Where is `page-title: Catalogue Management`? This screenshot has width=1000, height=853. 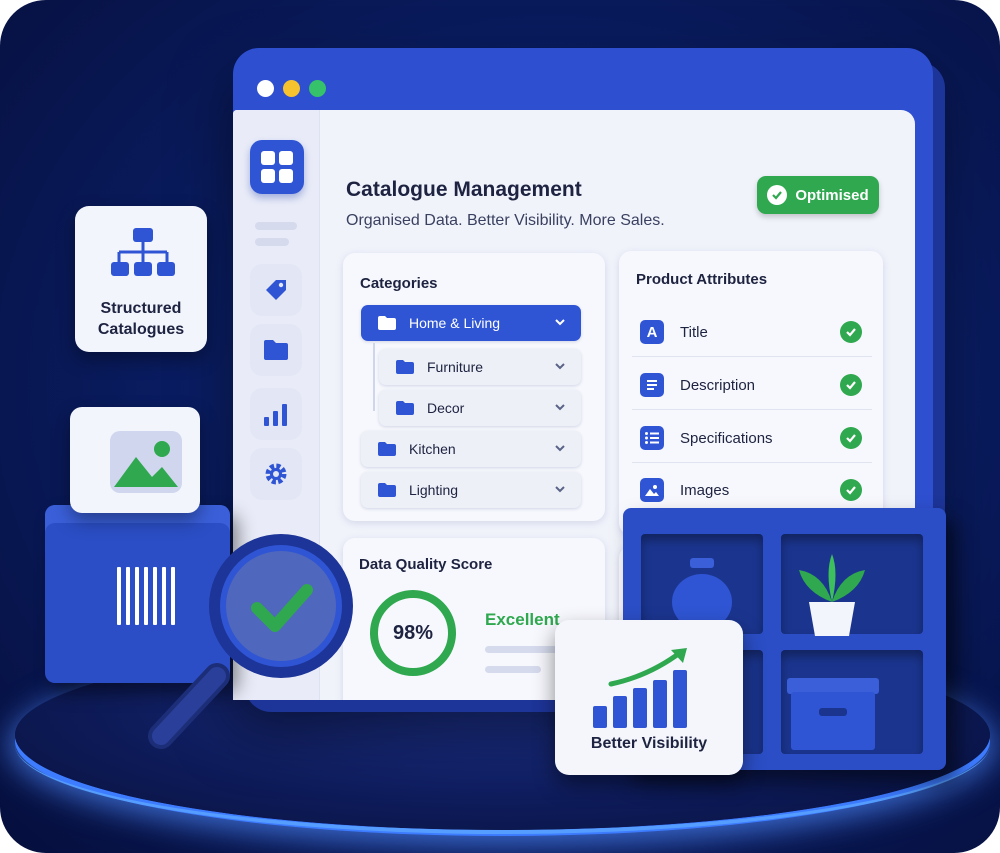 page-title: Catalogue Management is located at coordinates (464, 189).